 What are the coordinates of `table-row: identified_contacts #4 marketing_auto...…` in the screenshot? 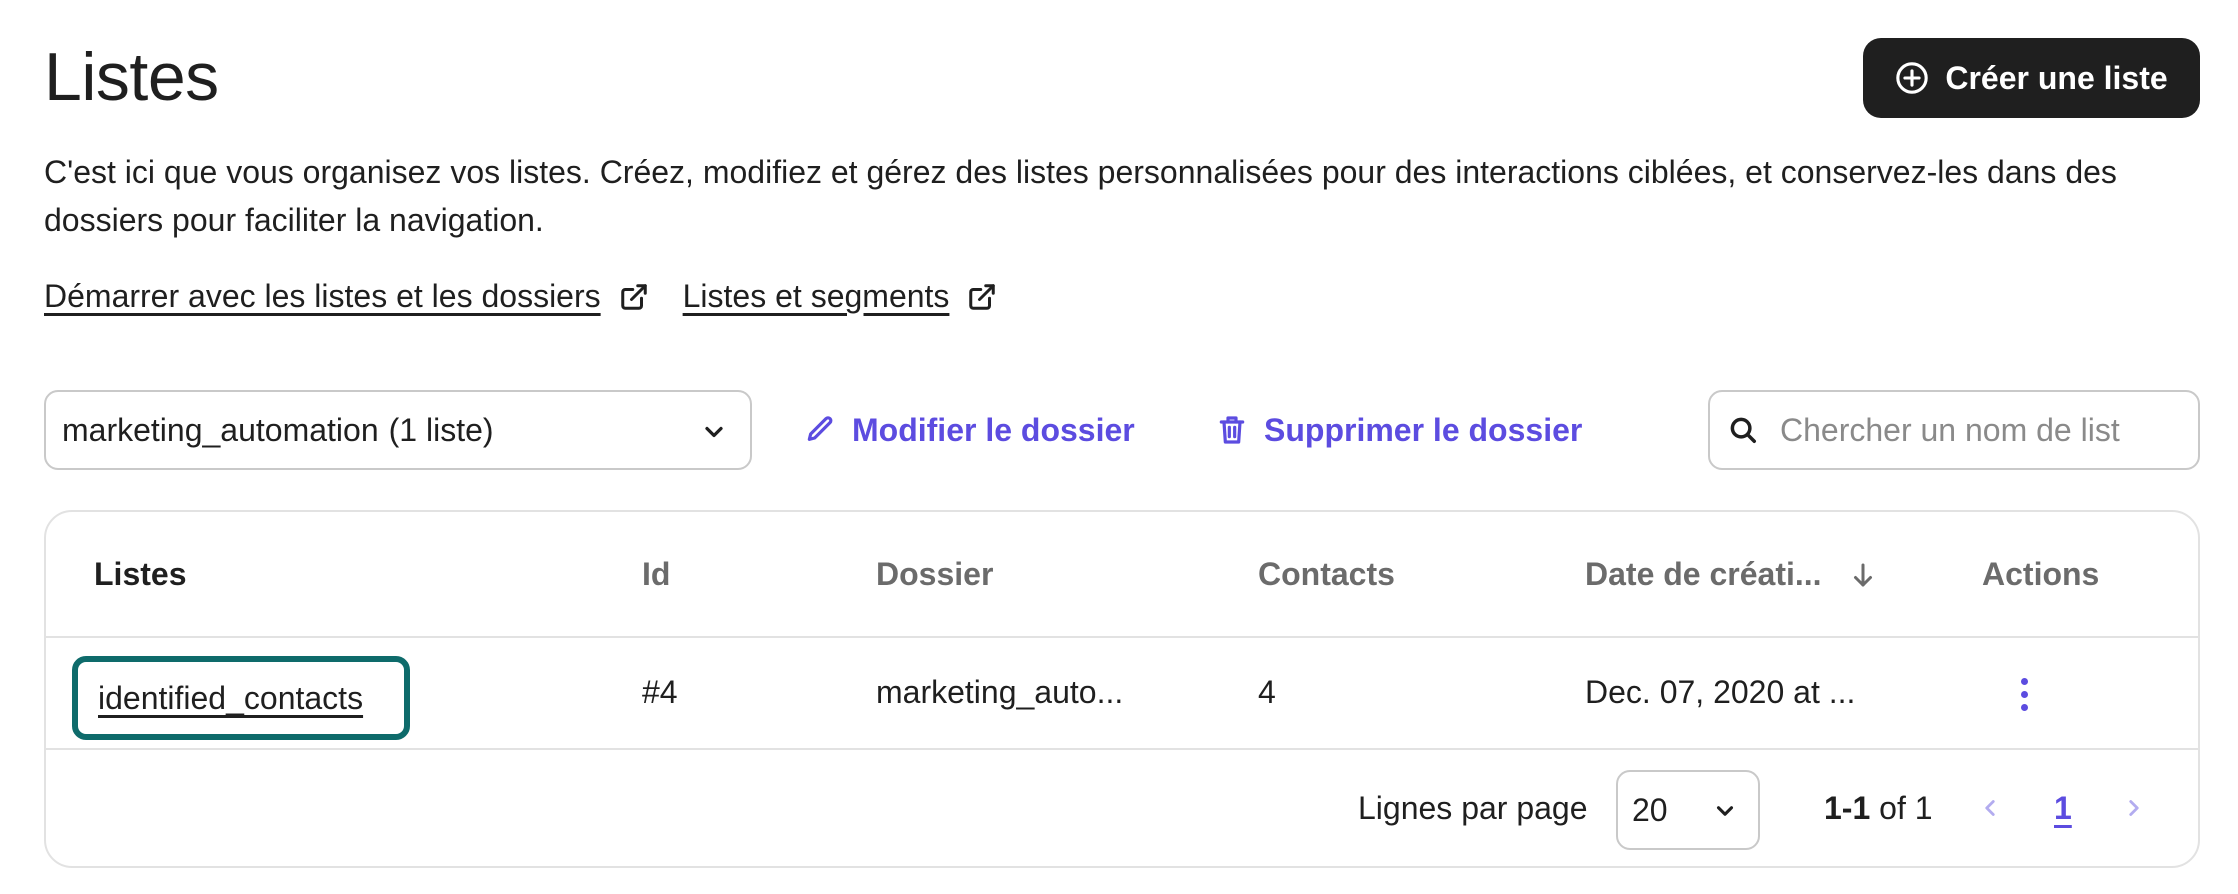 It's located at (1122, 694).